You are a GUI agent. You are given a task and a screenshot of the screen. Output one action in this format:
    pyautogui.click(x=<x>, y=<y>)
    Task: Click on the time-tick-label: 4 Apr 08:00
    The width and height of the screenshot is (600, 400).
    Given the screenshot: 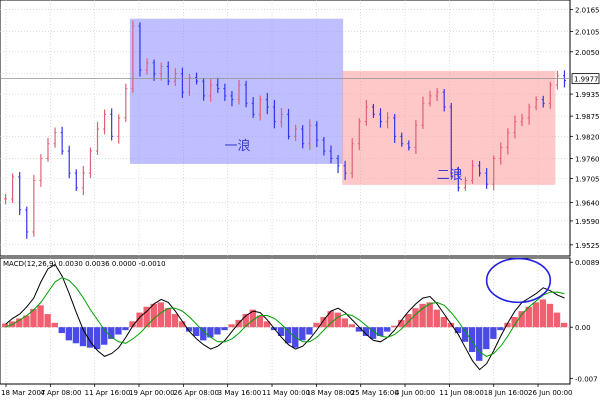 What is the action you would take?
    pyautogui.click(x=60, y=393)
    